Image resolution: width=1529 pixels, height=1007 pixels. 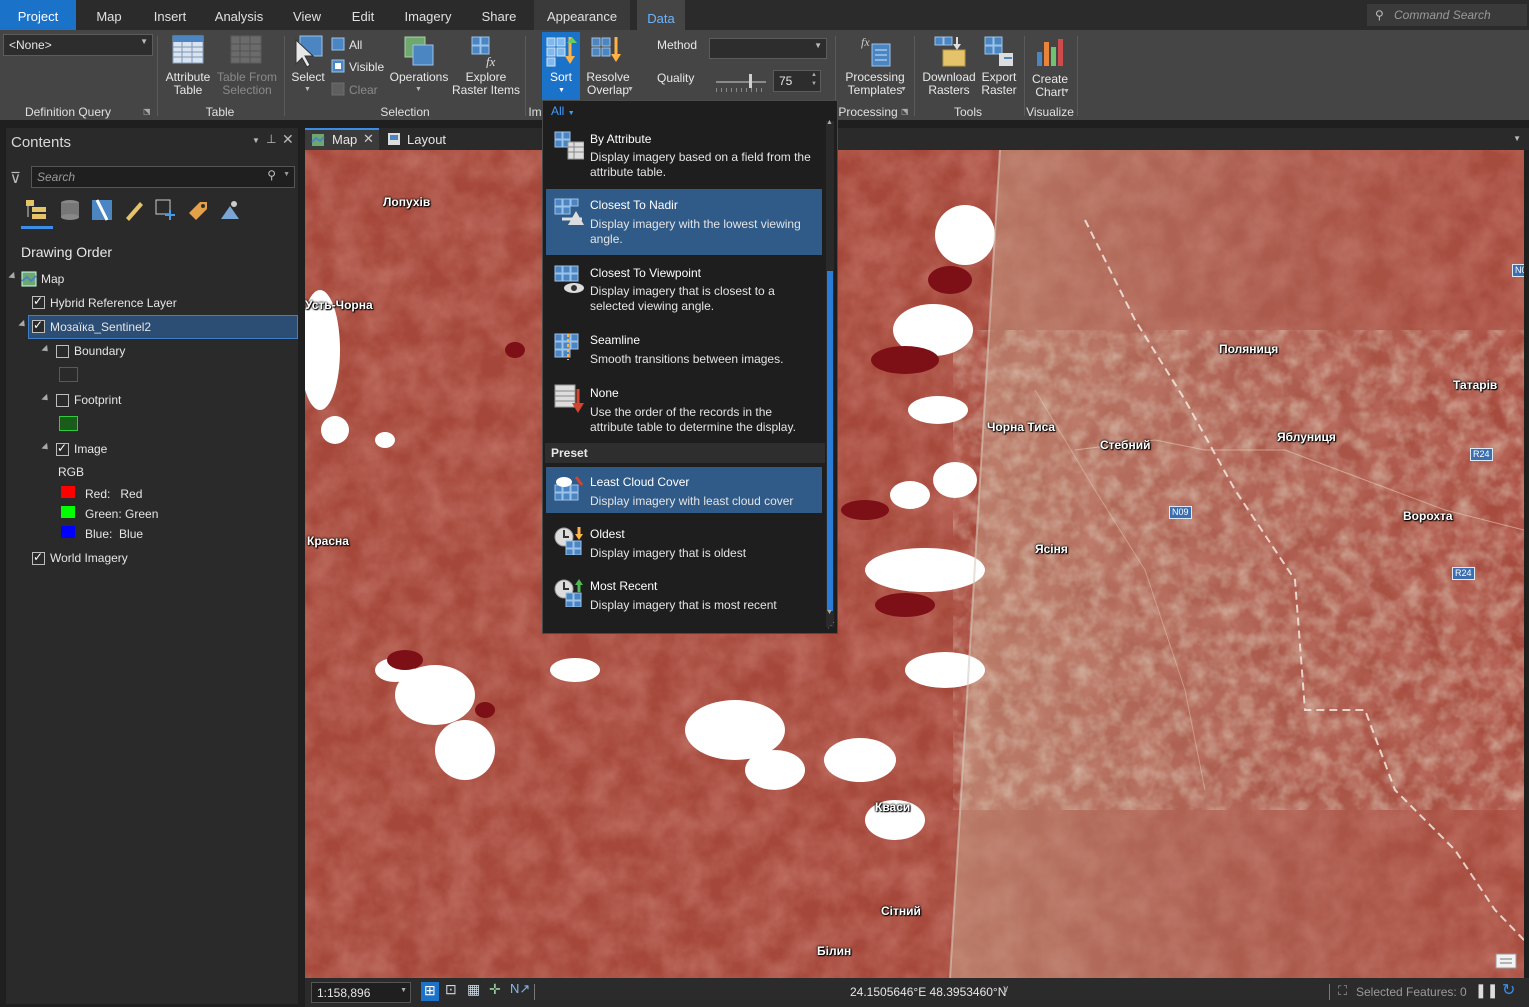 I want to click on quality-slider-thumb, so click(x=750, y=81).